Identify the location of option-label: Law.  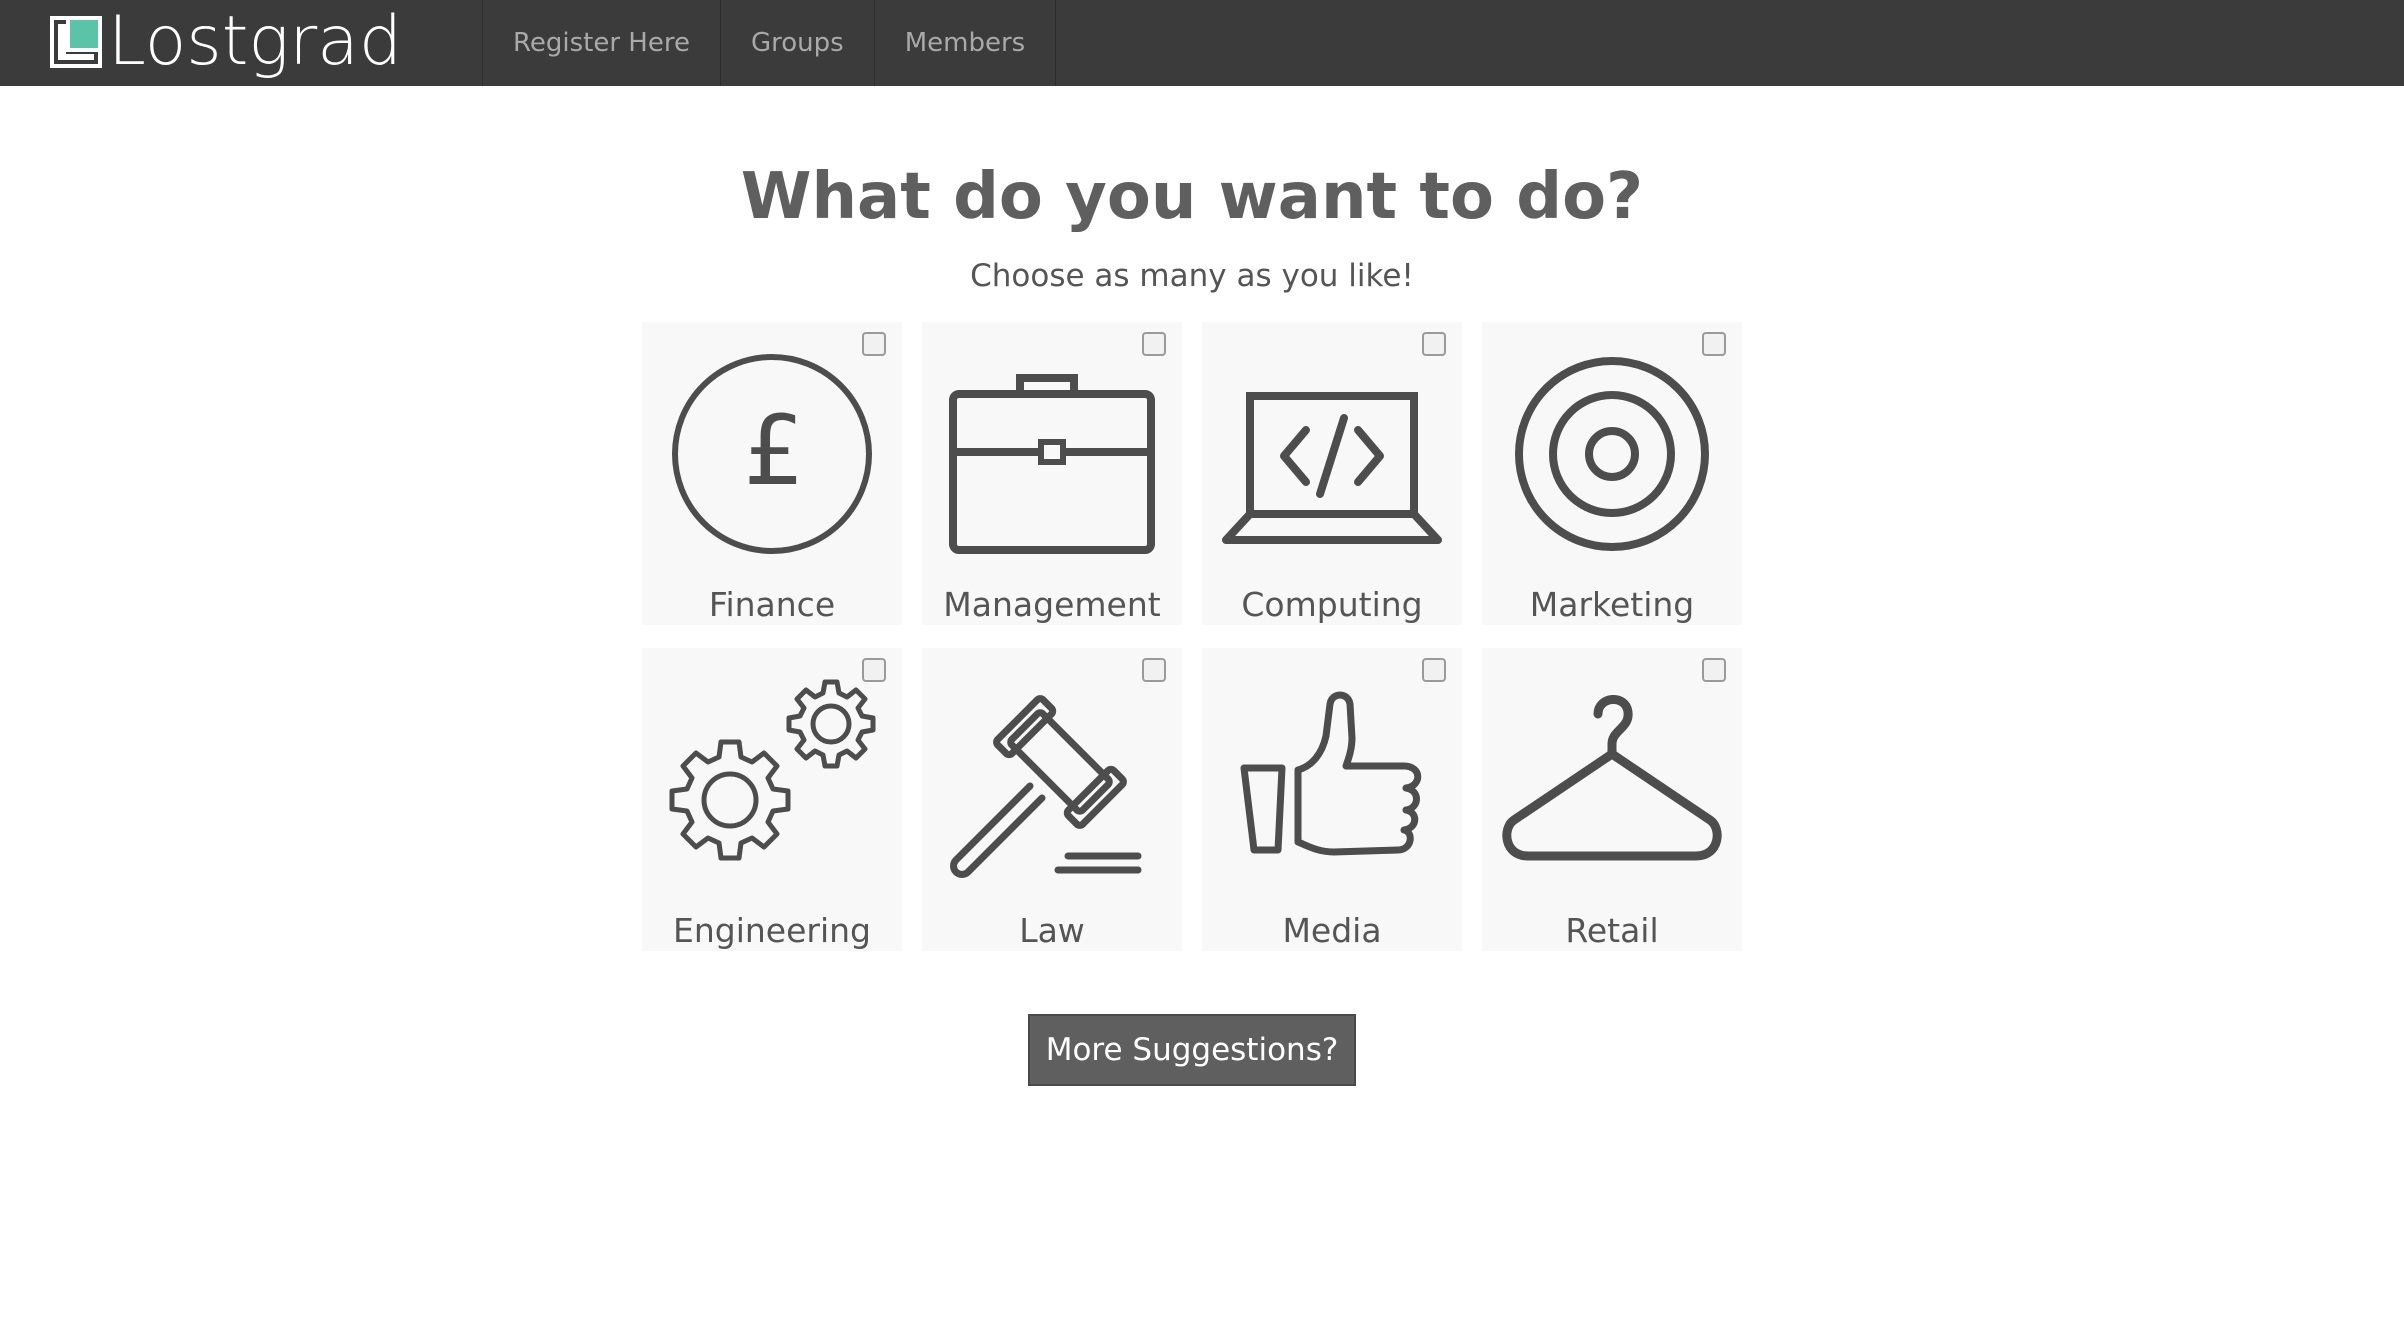
(1052, 930).